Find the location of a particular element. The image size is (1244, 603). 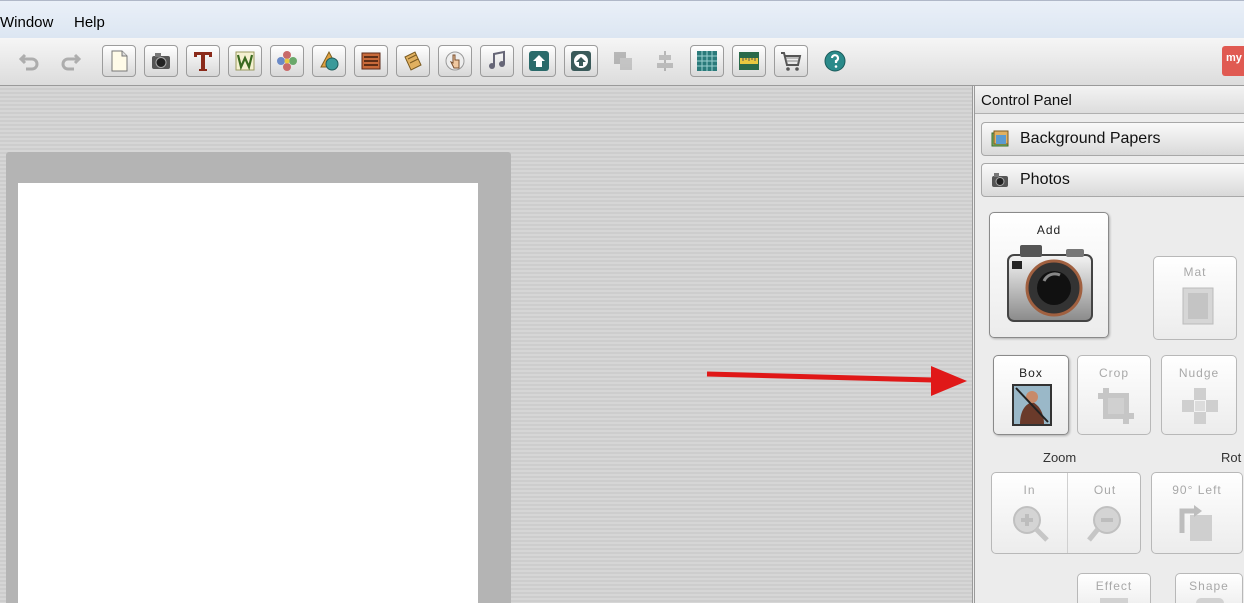

zoom-in-button: In is located at coordinates (1029, 513).